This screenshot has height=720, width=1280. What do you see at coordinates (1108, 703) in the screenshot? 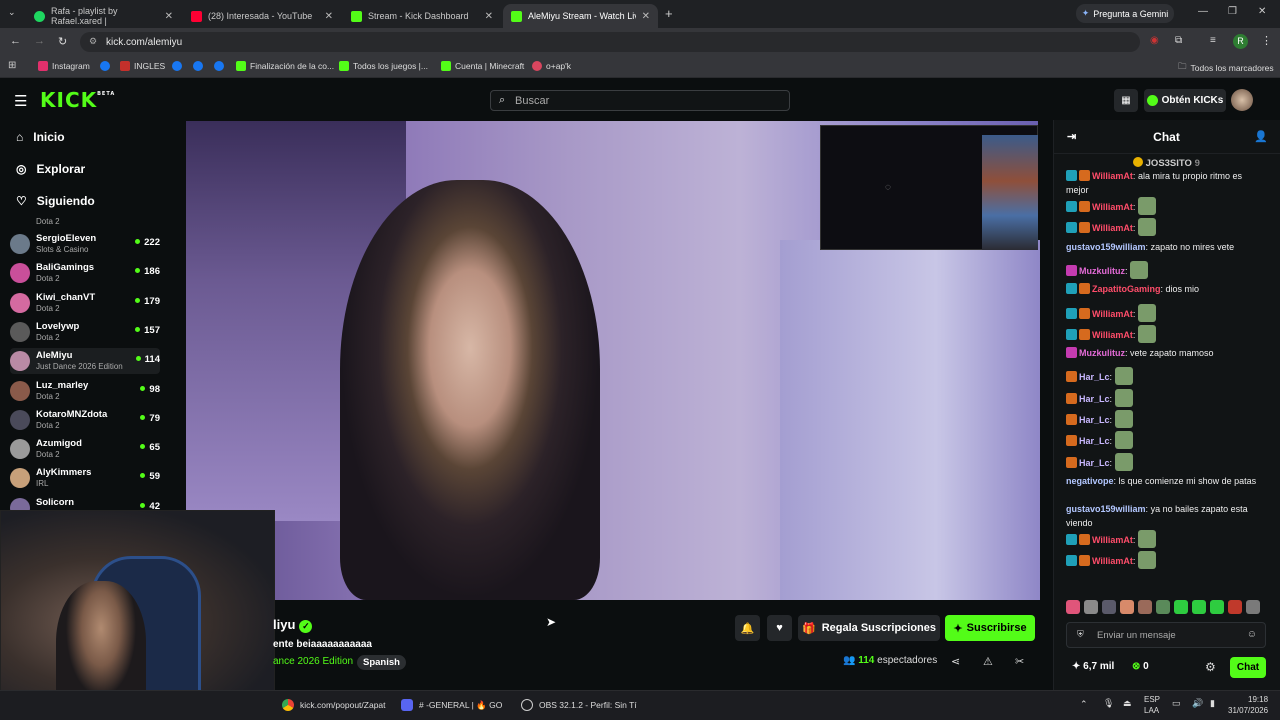
I see `mic-icon: 🎙` at bounding box center [1108, 703].